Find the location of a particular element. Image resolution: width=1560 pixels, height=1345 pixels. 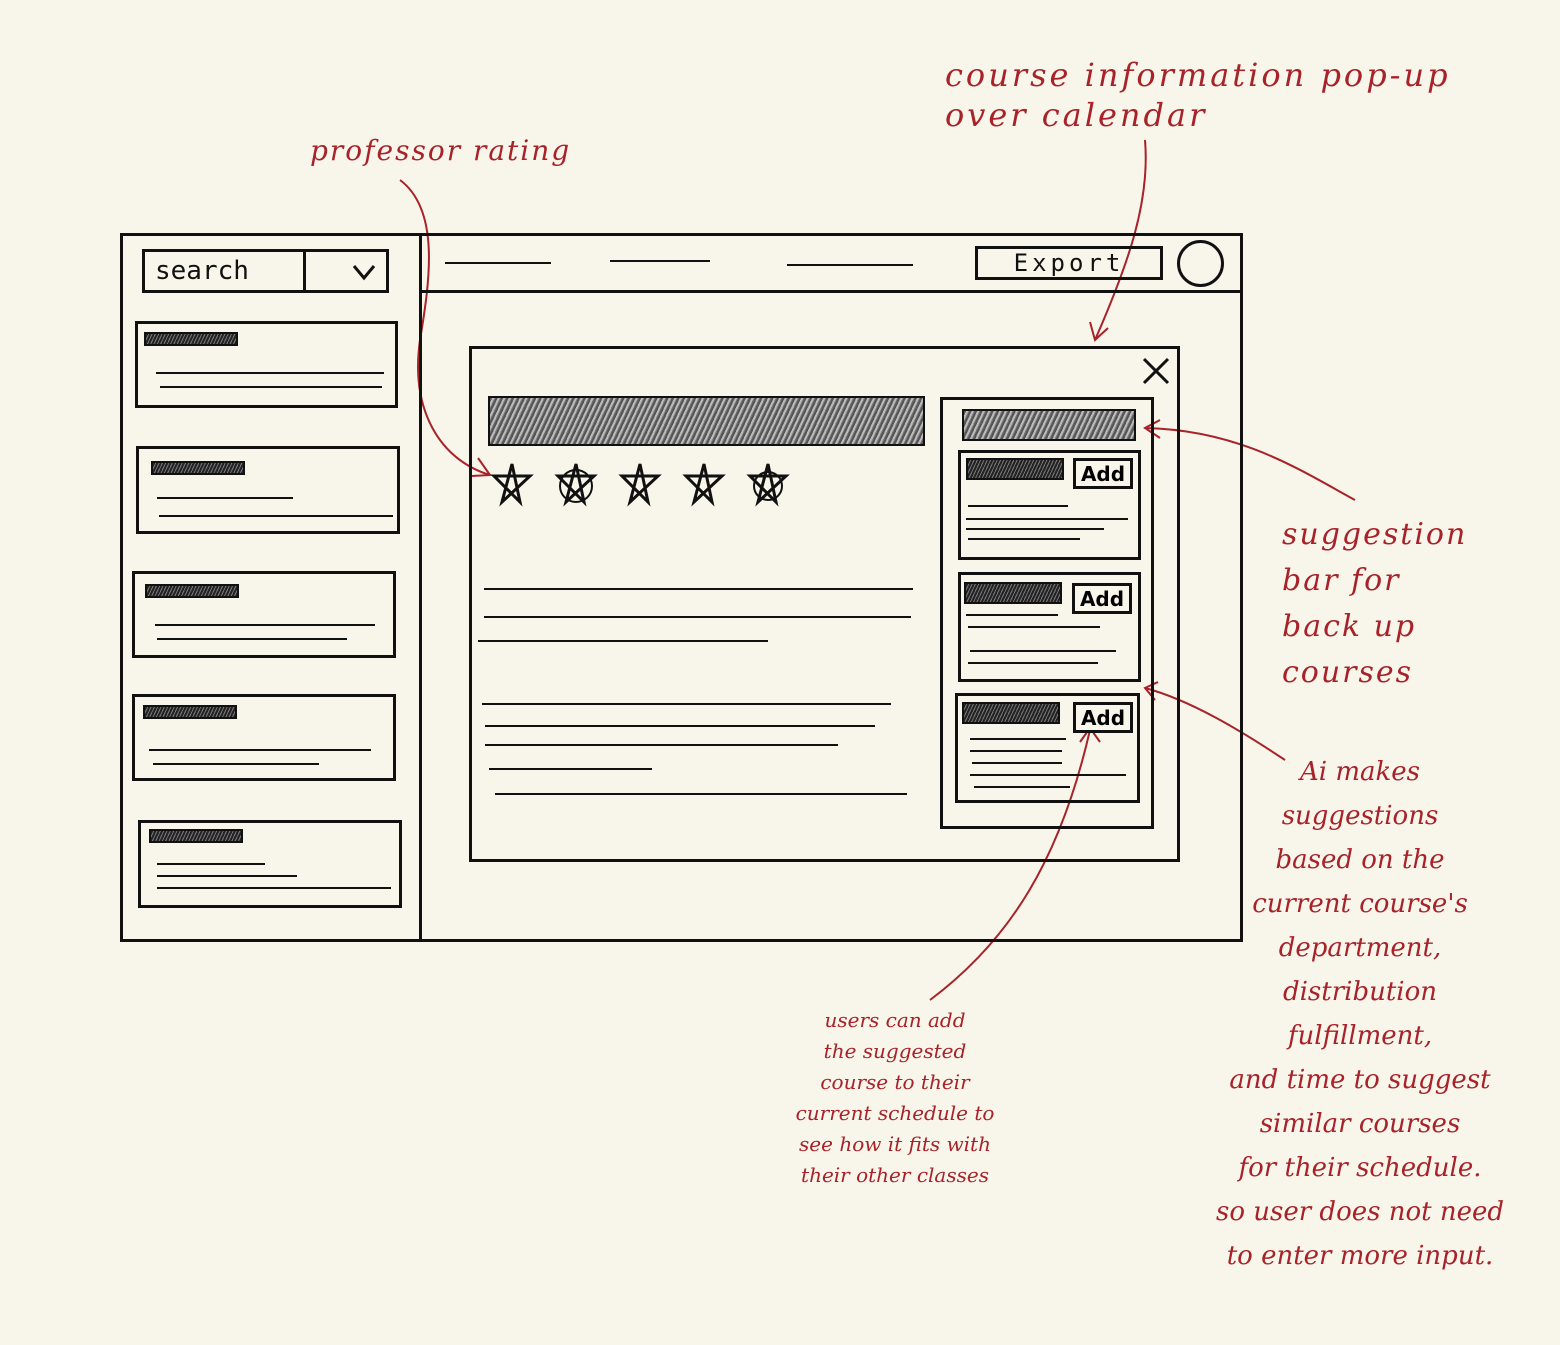

suggestion-bar-title is located at coordinates (1049, 425).